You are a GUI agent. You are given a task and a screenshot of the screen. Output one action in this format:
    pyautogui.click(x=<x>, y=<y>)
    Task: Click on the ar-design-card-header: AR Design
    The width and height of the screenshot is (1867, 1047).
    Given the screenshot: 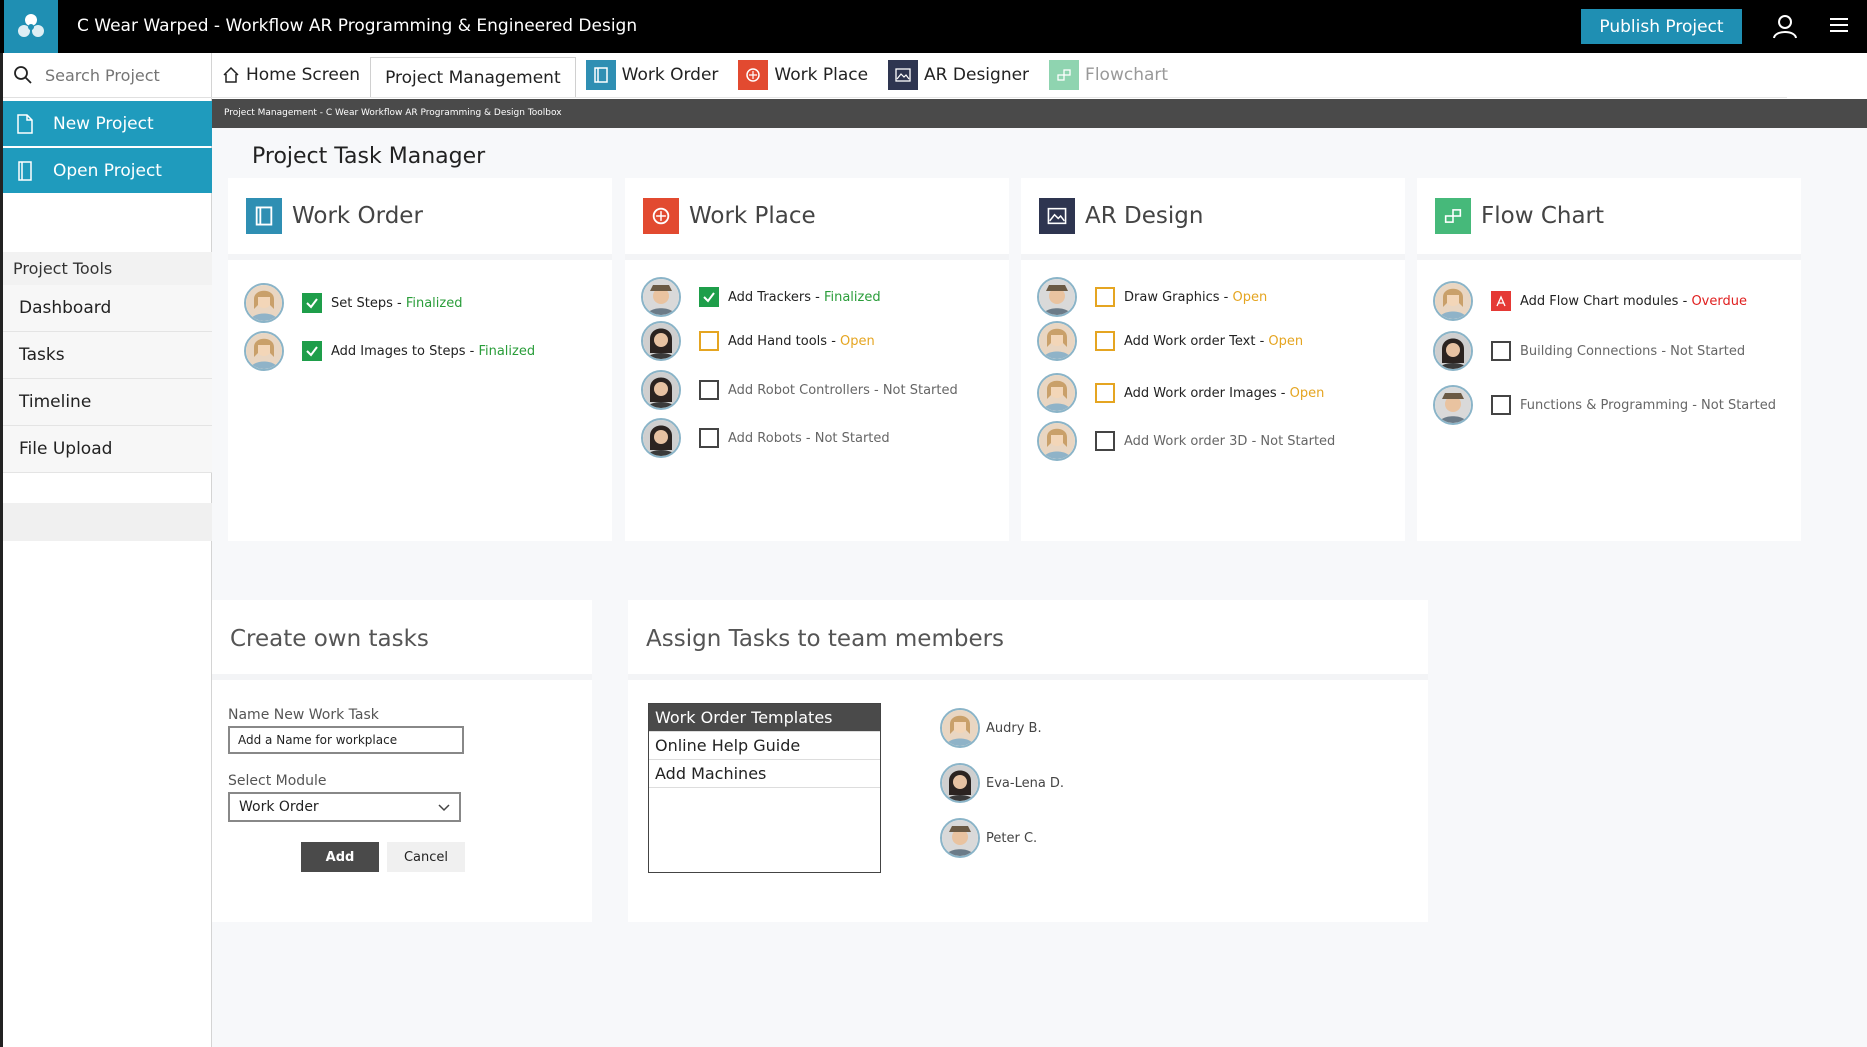 What is the action you would take?
    pyautogui.click(x=1213, y=219)
    